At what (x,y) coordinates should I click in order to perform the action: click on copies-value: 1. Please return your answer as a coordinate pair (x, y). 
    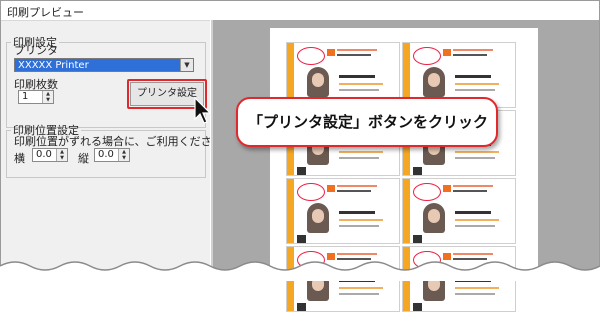
    Looking at the image, I should click on (25, 96).